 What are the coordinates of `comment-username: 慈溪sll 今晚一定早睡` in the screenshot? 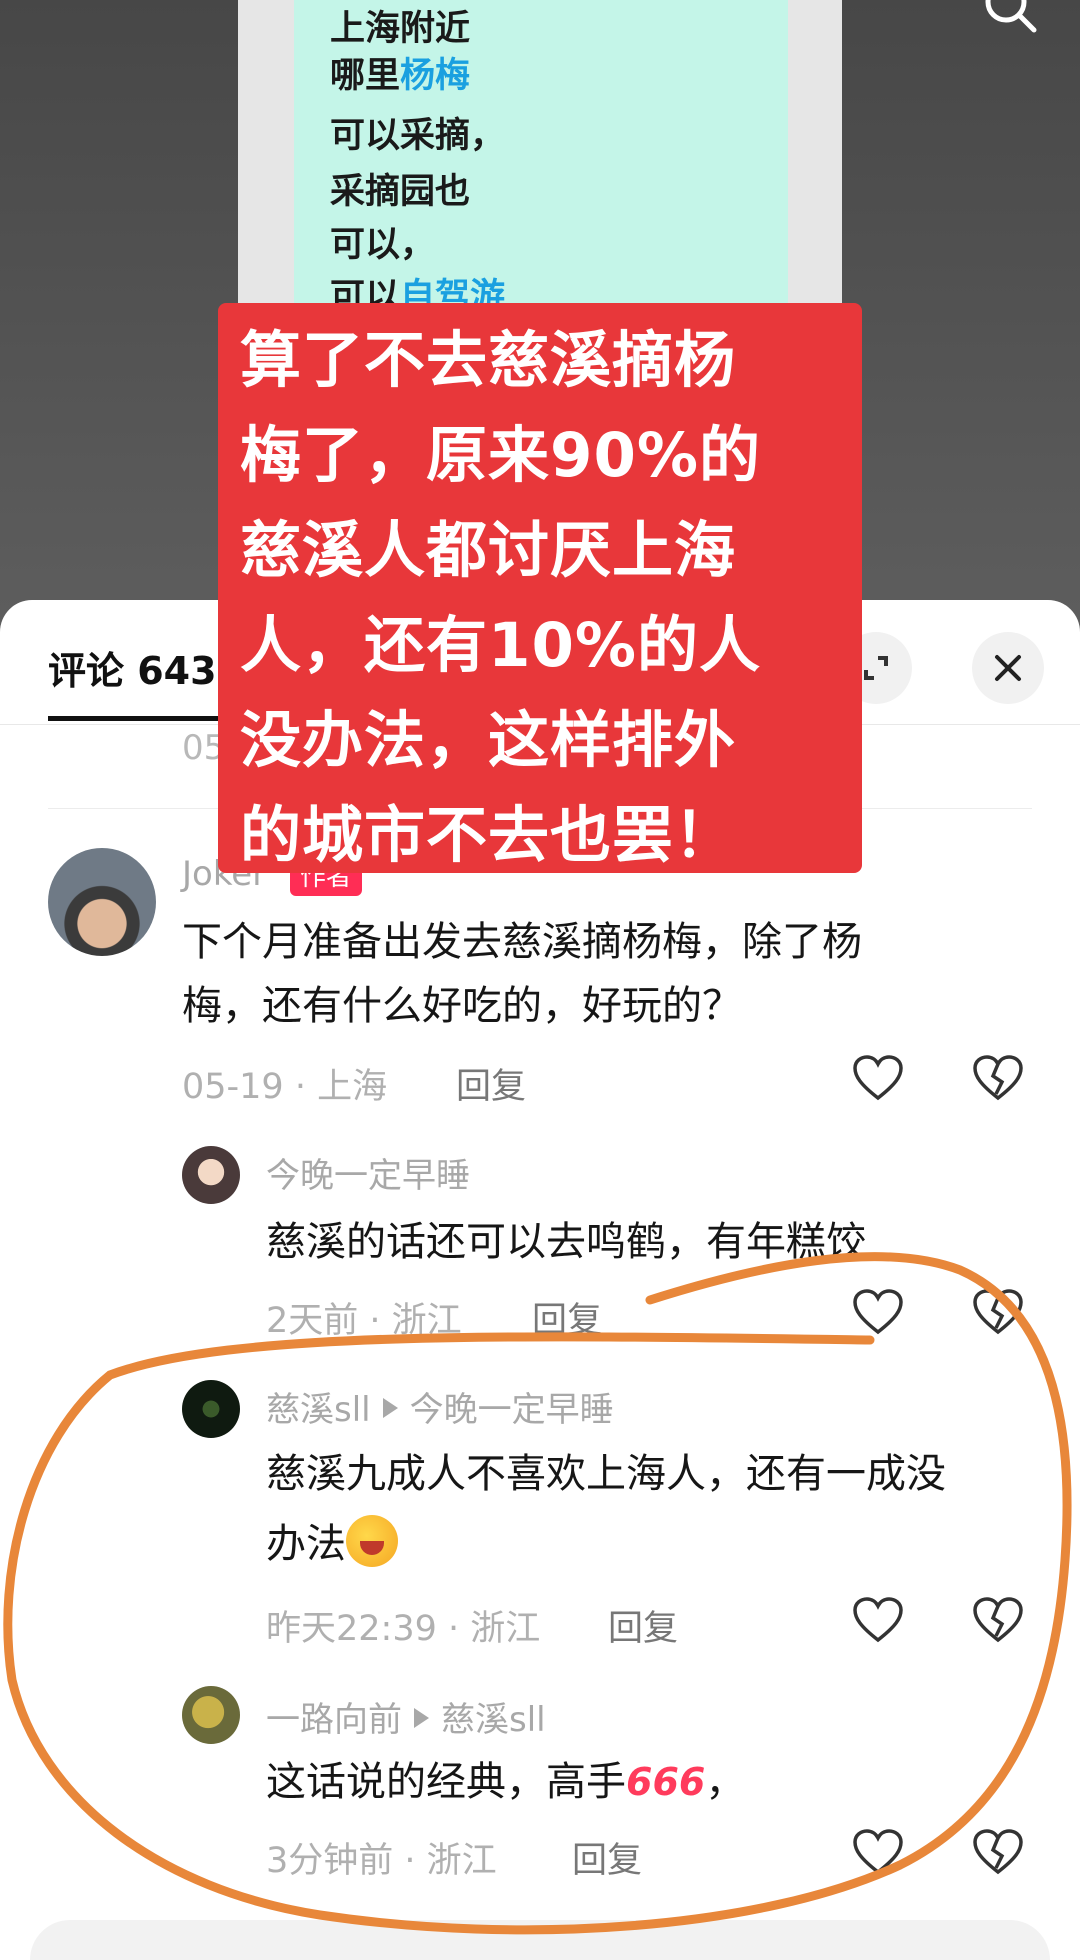 It's located at (440, 1406).